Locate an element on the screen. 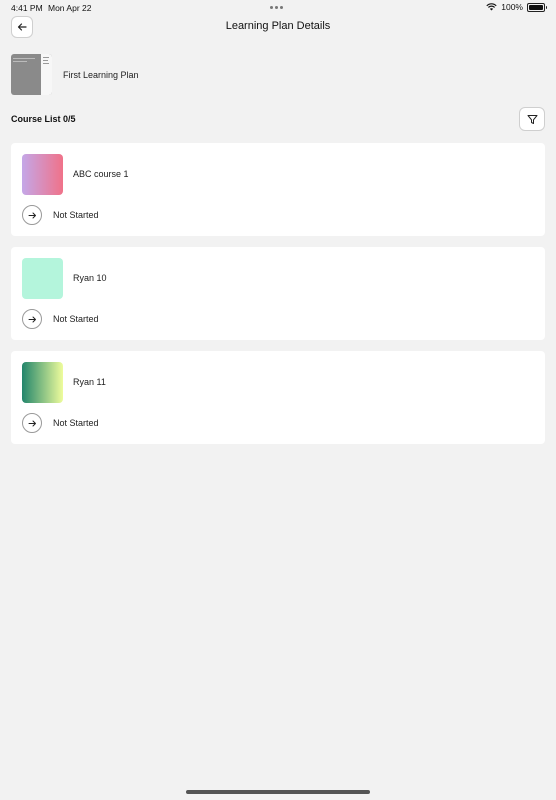  battery-percentage: 100% is located at coordinates (512, 7).